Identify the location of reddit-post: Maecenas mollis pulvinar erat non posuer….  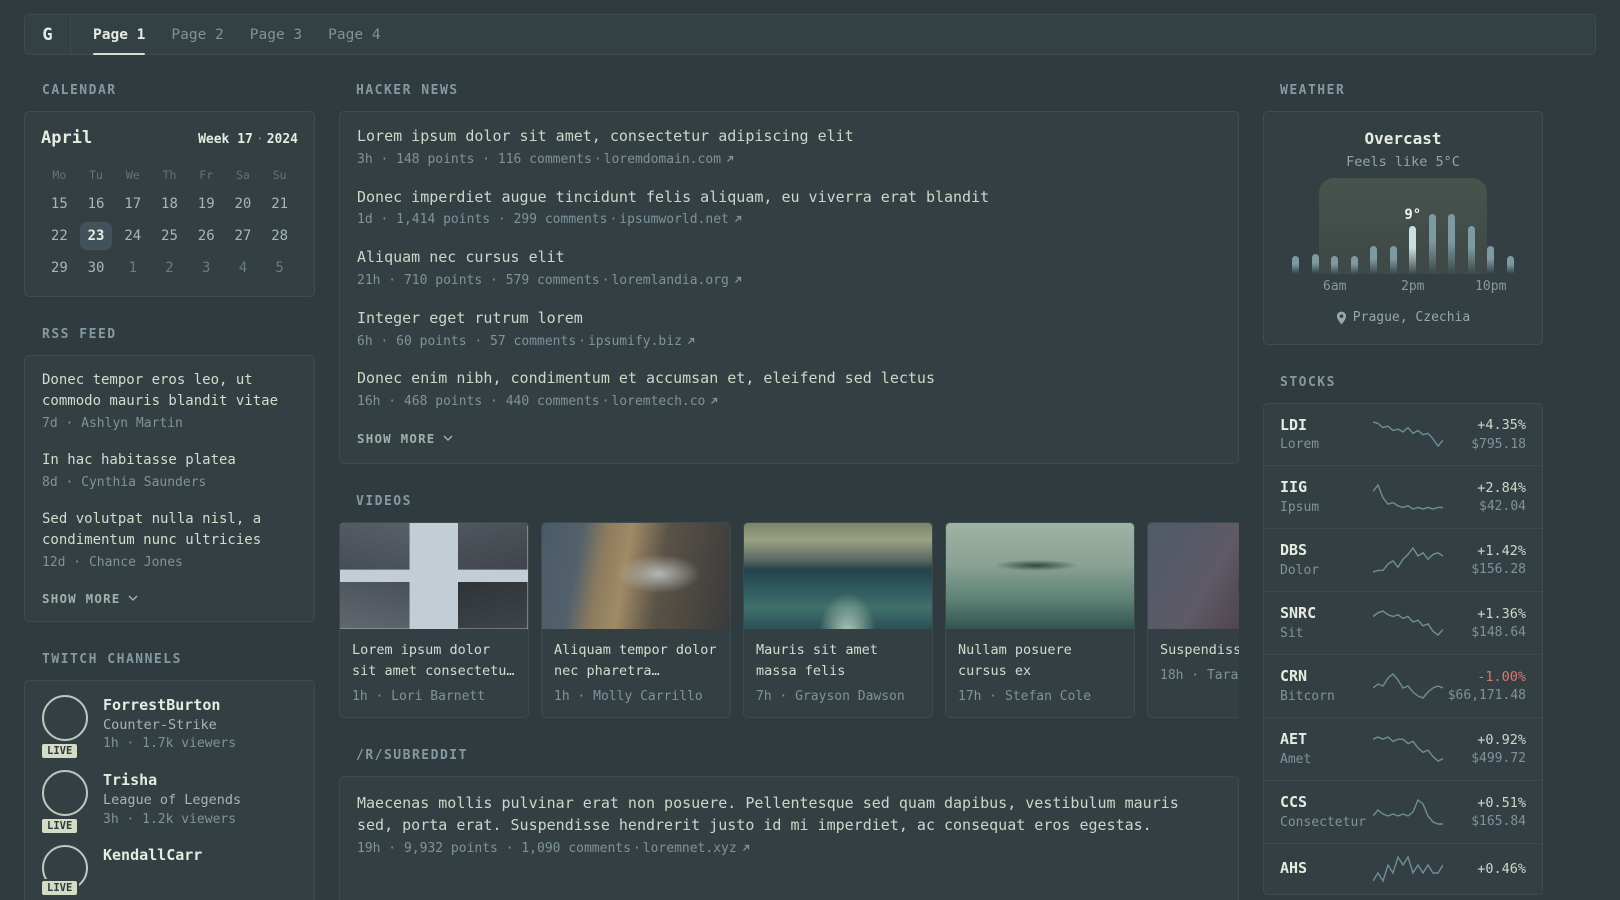
(789, 825).